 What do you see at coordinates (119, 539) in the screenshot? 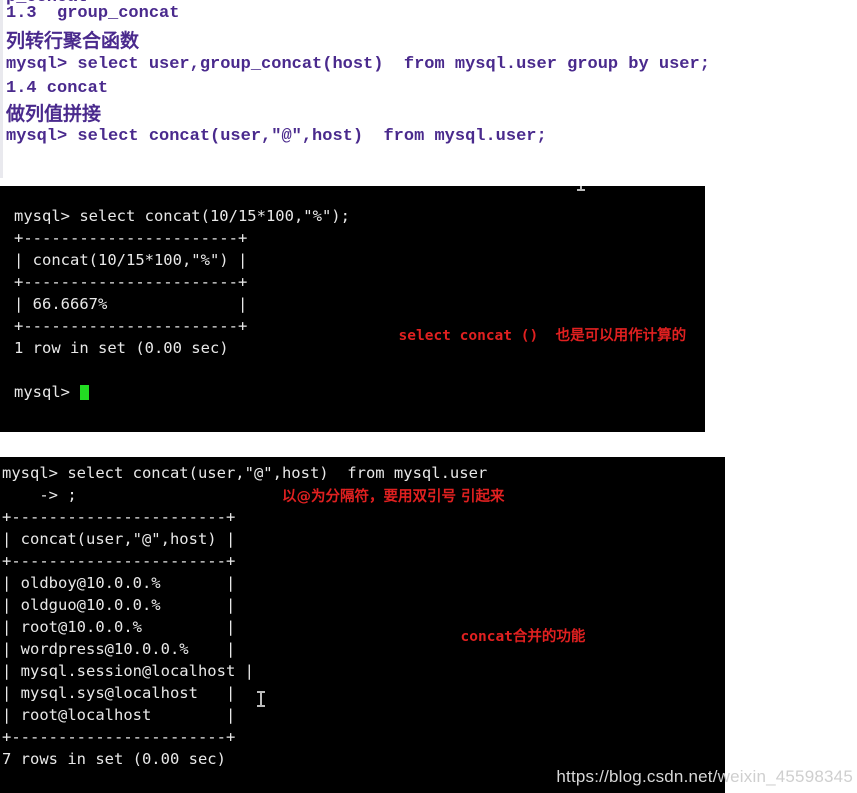
I see `terminal-line: | concat(user,"@",host) |` at bounding box center [119, 539].